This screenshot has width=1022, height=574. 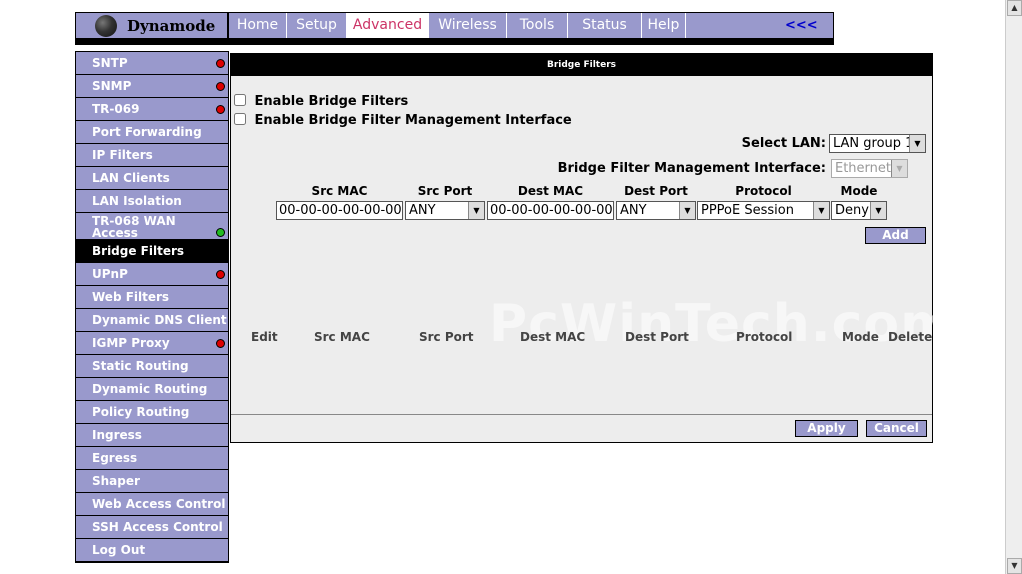 What do you see at coordinates (110, 274) in the screenshot?
I see `sidebar-item-label: UPnP` at bounding box center [110, 274].